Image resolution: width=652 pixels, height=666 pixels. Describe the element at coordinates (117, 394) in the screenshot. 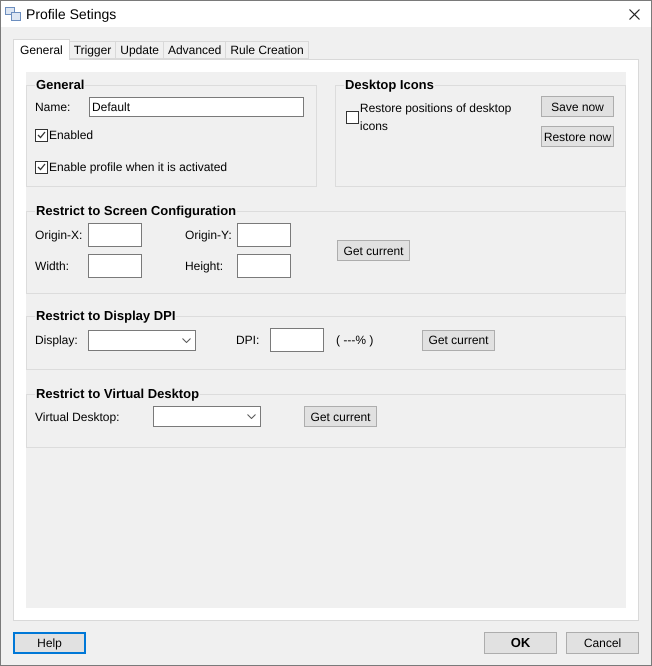

I see `group-title: Restrict to Virtual Desktop` at that location.